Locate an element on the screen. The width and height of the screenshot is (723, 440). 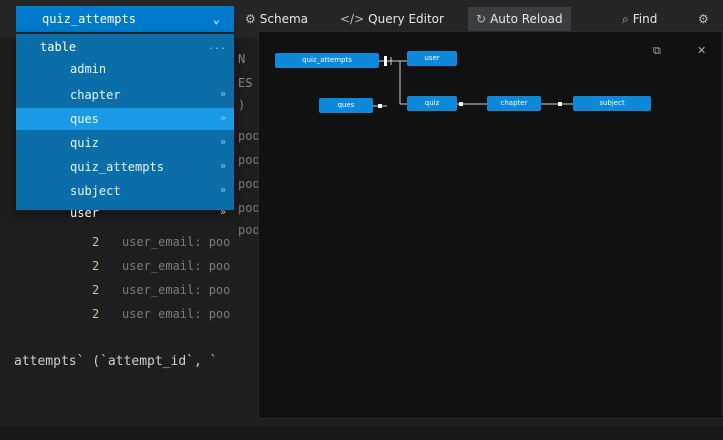
table-select-dropdown: quiz_attempts ⌄ is located at coordinates (125, 19).